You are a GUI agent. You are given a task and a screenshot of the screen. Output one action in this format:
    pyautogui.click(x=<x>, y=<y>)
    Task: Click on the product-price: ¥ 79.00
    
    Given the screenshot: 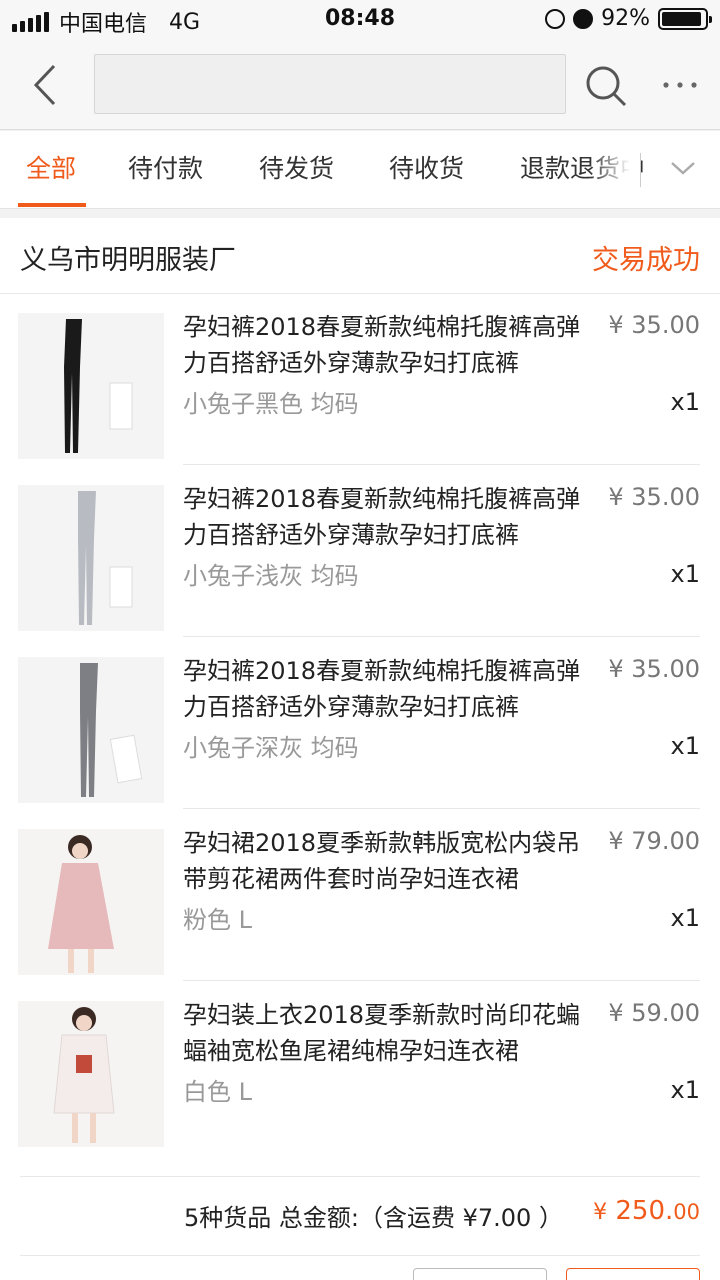 What is the action you would take?
    pyautogui.click(x=654, y=841)
    